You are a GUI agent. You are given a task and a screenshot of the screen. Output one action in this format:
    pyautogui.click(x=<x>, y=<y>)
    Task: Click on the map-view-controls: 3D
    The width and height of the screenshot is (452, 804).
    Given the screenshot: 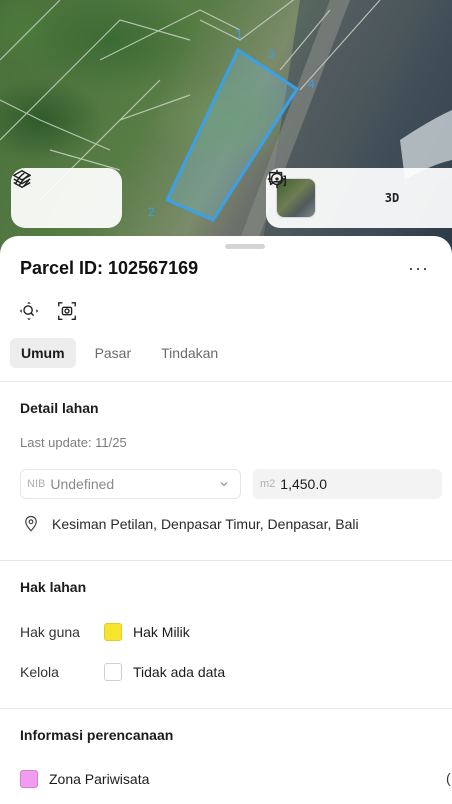 What is the action you would take?
    pyautogui.click(x=359, y=198)
    